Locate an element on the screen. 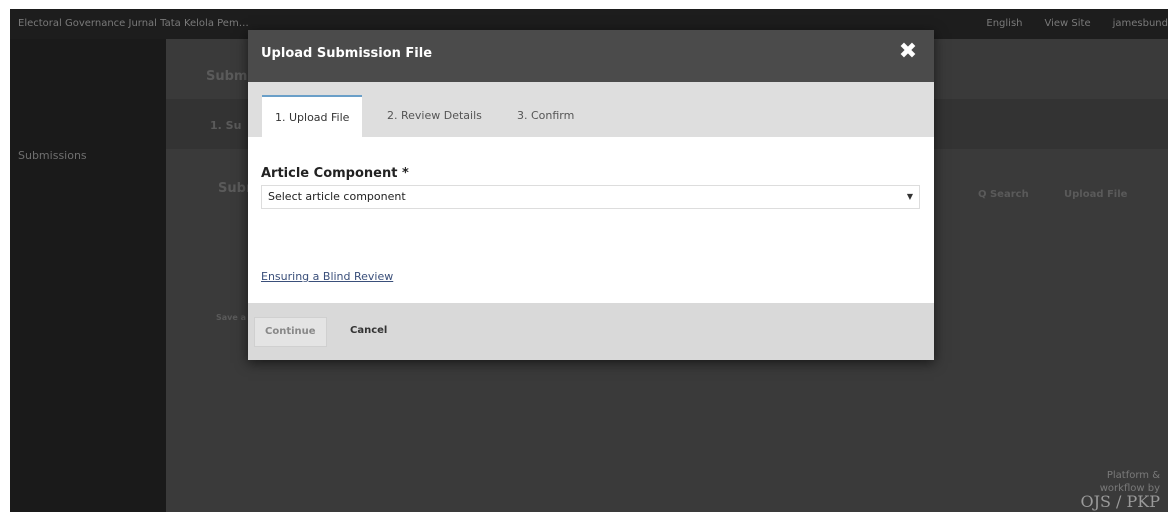  modal-header: Upload Submission File ✖ is located at coordinates (591, 56).